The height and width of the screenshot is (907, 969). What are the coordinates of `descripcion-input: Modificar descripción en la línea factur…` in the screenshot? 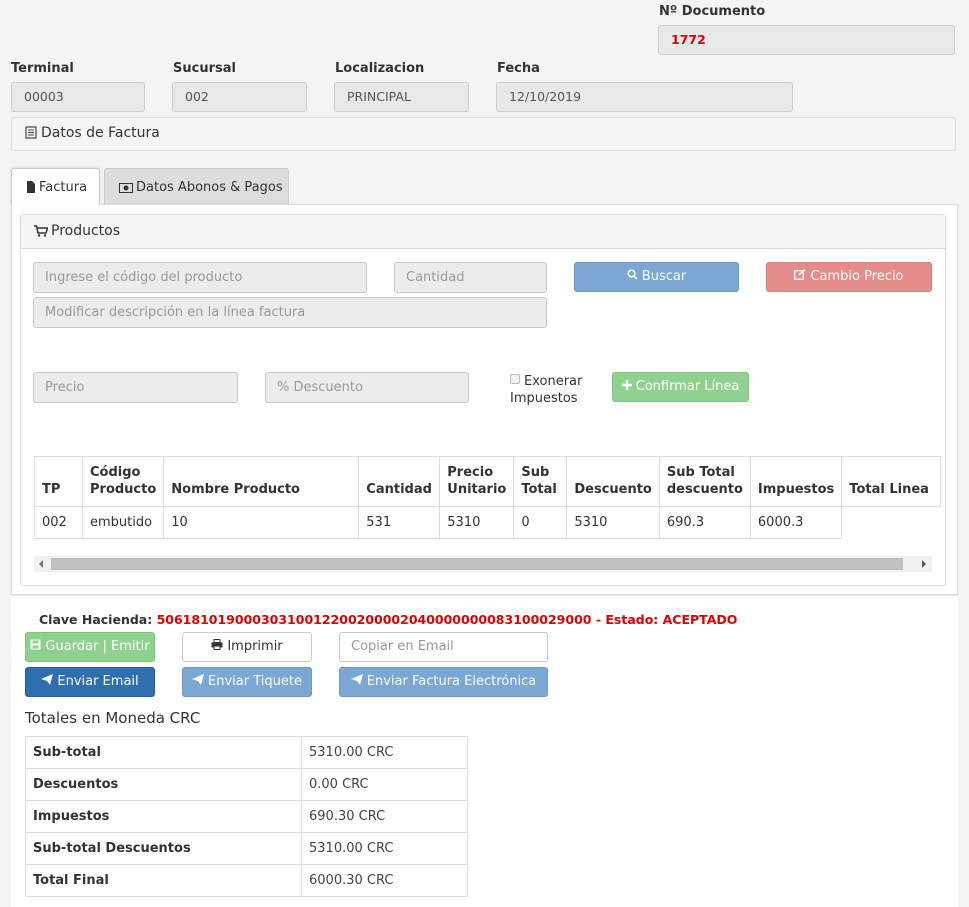 It's located at (290, 312).